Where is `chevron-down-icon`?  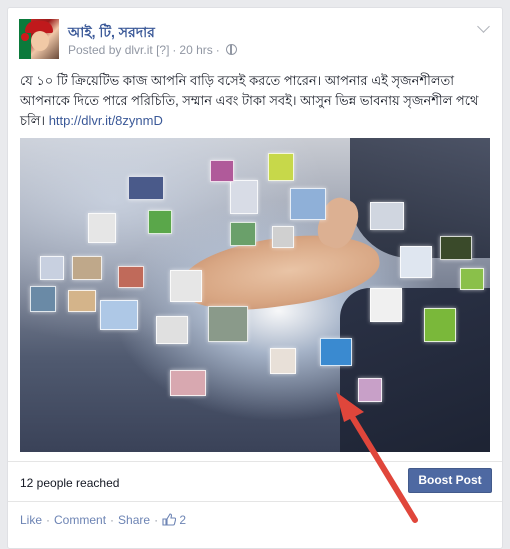 chevron-down-icon is located at coordinates (483, 26).